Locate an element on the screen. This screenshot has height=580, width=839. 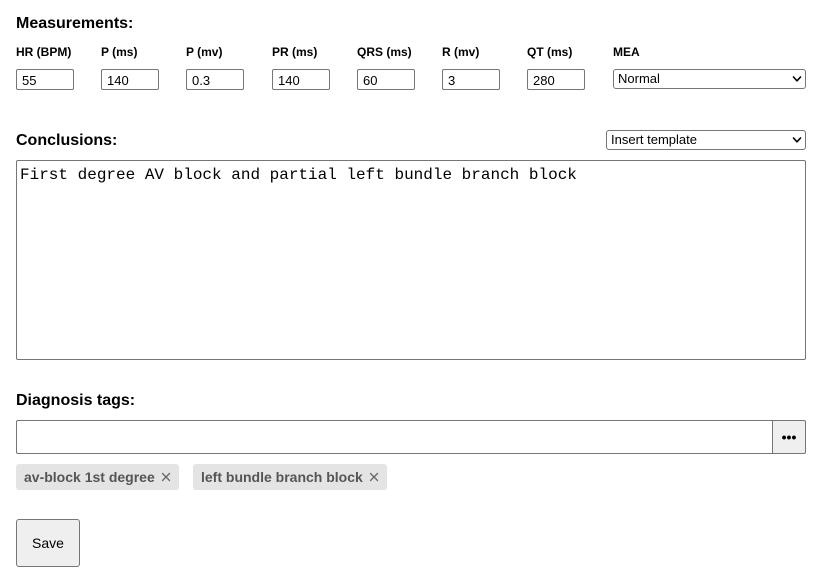
r-mv-label: R (mv) is located at coordinates (461, 52).